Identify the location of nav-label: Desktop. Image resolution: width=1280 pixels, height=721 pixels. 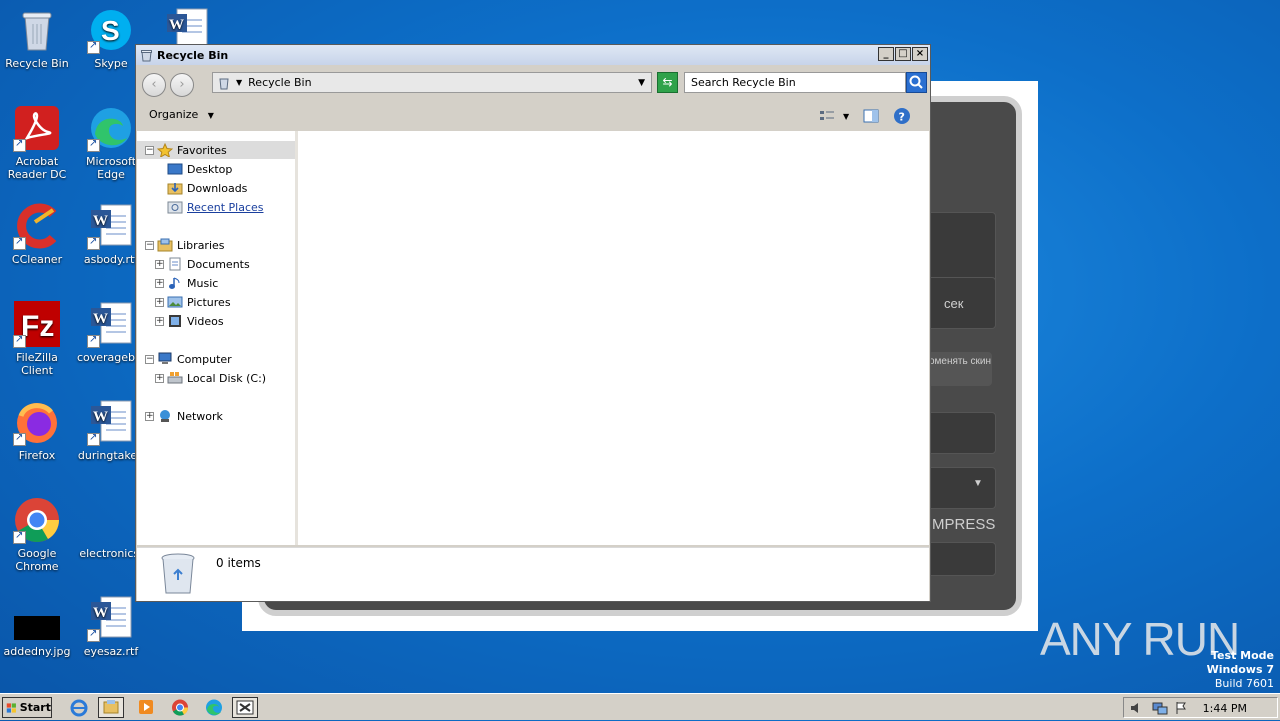
(210, 169).